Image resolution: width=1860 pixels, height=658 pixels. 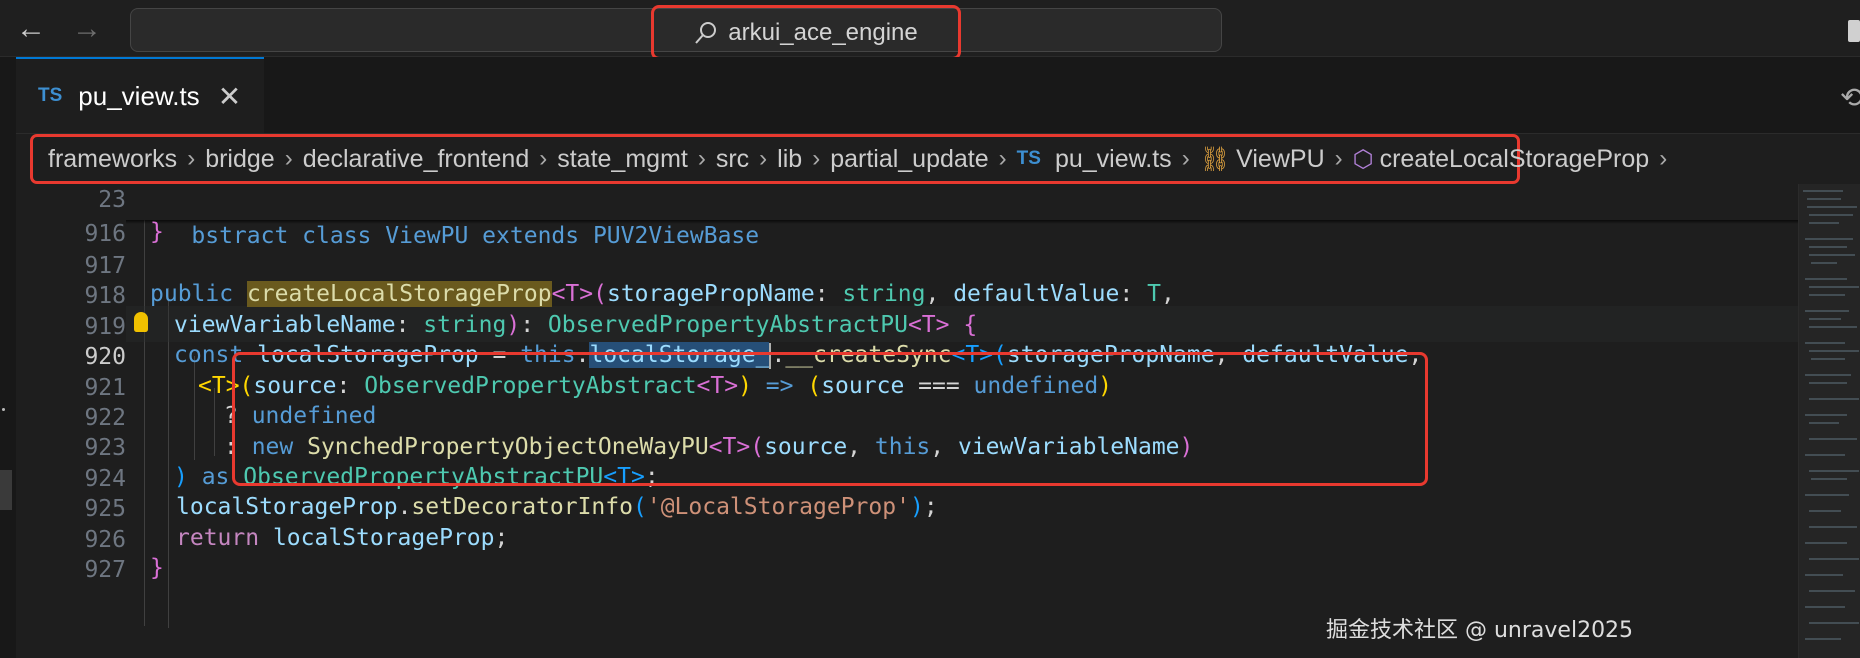 I want to click on breadcrumb-item-state-mgmt: state_mgmt, so click(x=622, y=159).